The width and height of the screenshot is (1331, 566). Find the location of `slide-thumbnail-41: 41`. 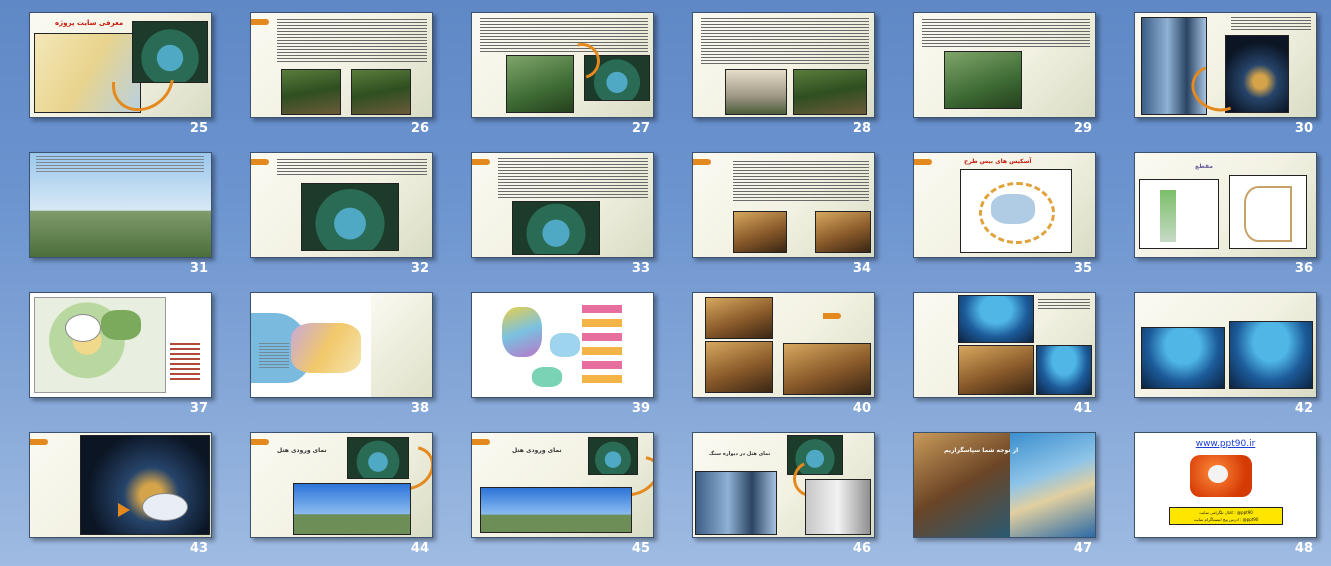

slide-thumbnail-41: 41 is located at coordinates (1005, 354).